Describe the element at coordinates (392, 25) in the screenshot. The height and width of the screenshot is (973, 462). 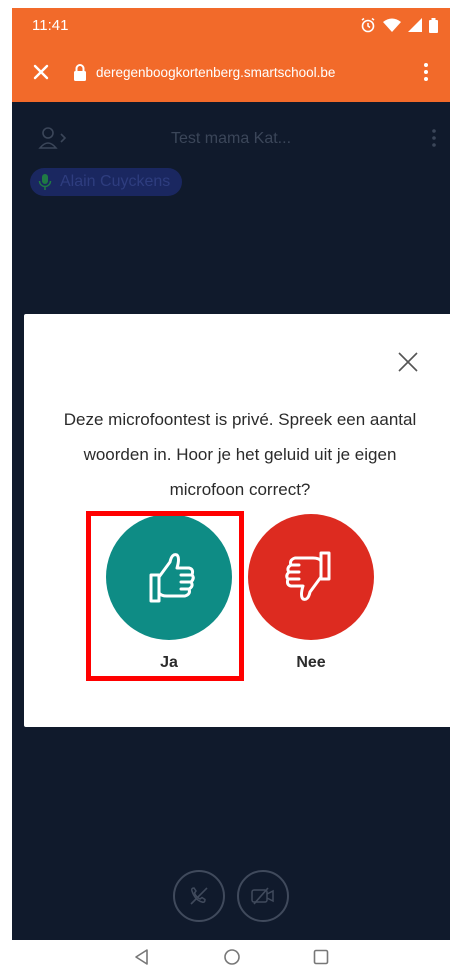
I see `wifi-icon` at that location.